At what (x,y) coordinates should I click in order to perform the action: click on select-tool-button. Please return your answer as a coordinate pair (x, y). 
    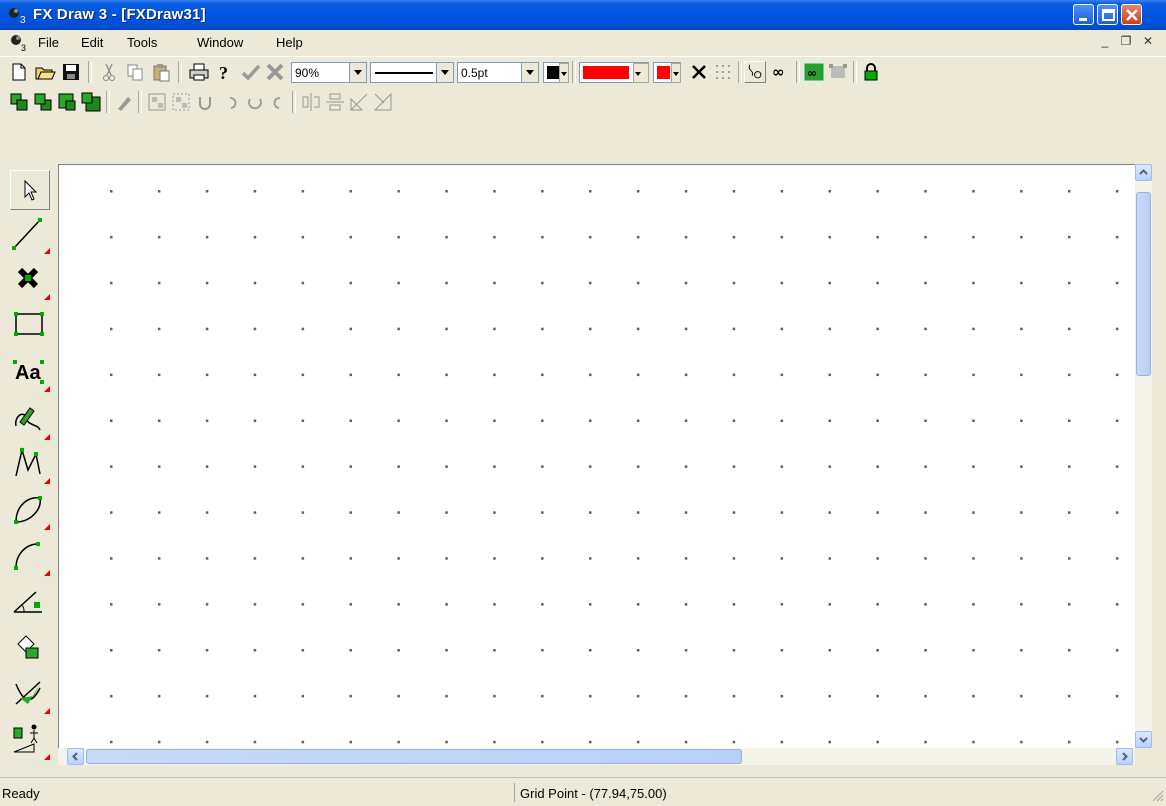
    Looking at the image, I should click on (30, 190).